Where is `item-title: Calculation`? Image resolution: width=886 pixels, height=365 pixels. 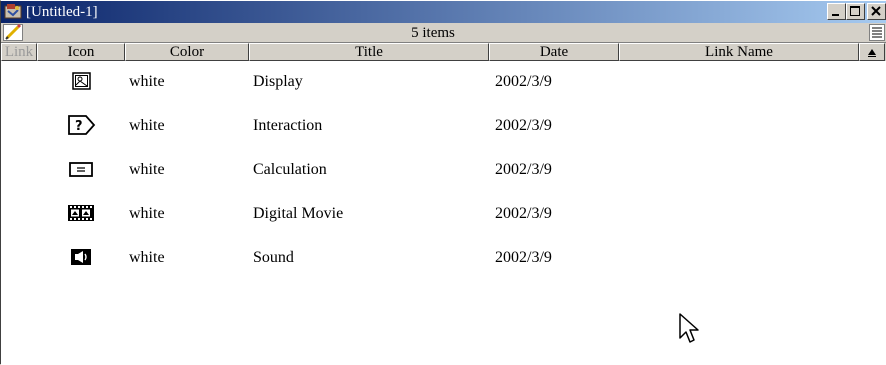
item-title: Calculation is located at coordinates (290, 169).